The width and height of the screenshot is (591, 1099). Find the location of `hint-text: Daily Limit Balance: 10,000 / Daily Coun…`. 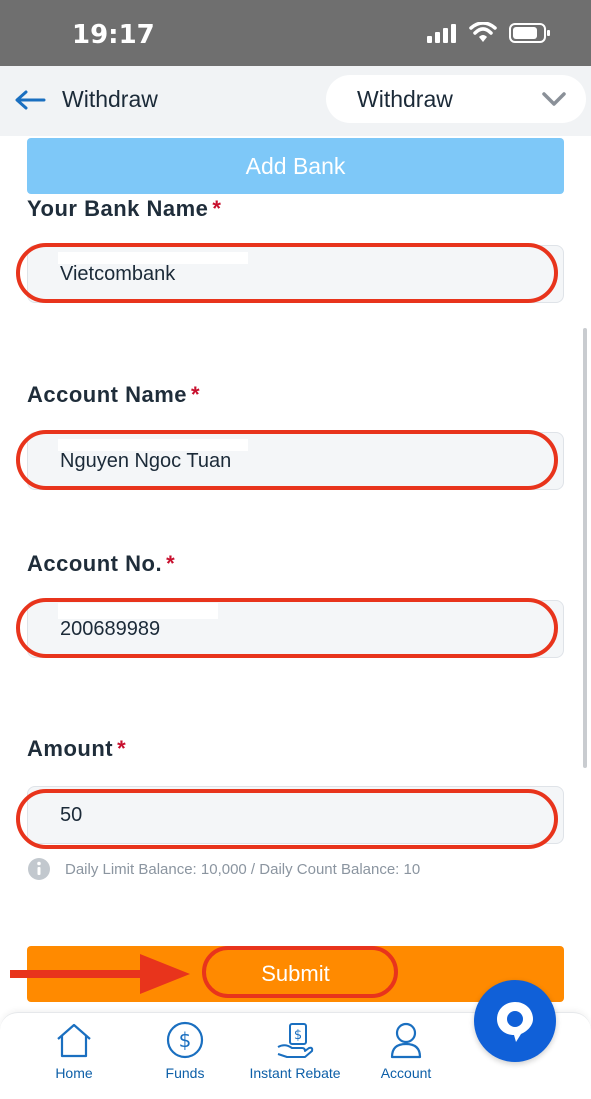

hint-text: Daily Limit Balance: 10,000 / Daily Coun… is located at coordinates (243, 869).